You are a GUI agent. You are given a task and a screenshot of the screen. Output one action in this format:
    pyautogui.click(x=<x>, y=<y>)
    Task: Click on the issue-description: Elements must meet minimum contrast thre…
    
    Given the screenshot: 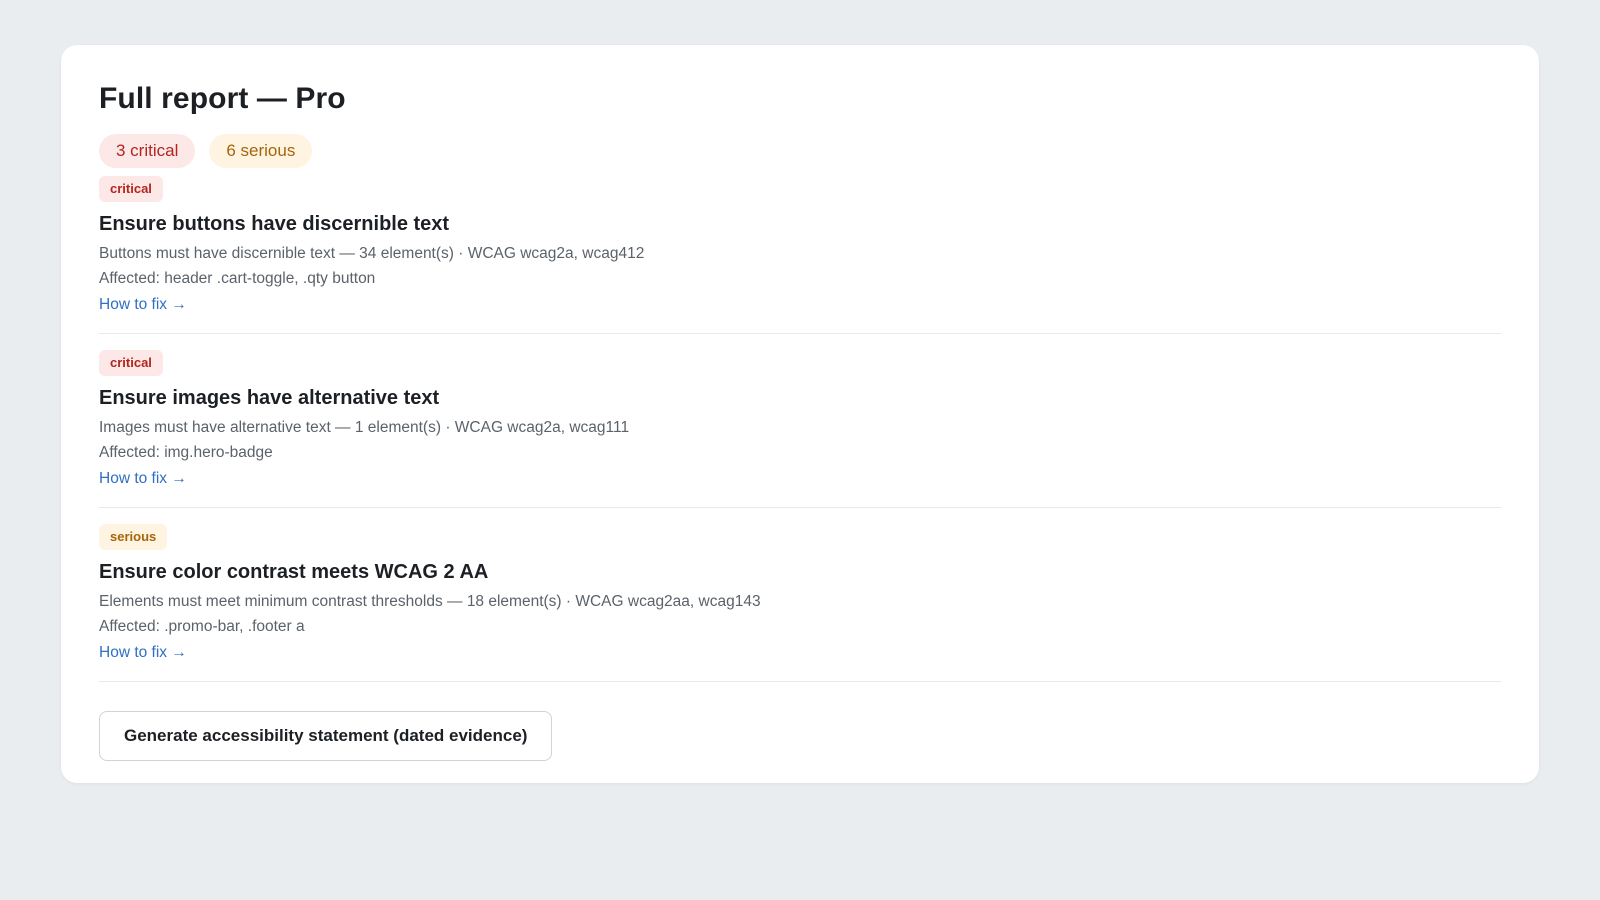 What is the action you would take?
    pyautogui.click(x=430, y=601)
    